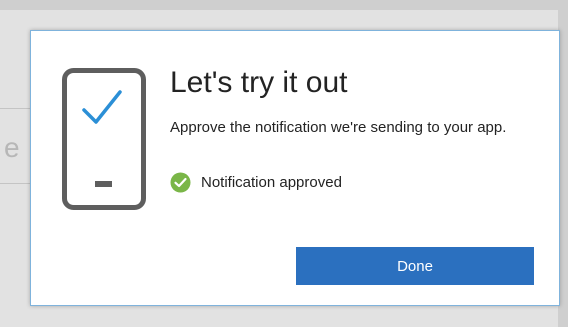 Image resolution: width=568 pixels, height=327 pixels. Describe the element at coordinates (12, 147) in the screenshot. I see `background-text-fragment: e` at that location.